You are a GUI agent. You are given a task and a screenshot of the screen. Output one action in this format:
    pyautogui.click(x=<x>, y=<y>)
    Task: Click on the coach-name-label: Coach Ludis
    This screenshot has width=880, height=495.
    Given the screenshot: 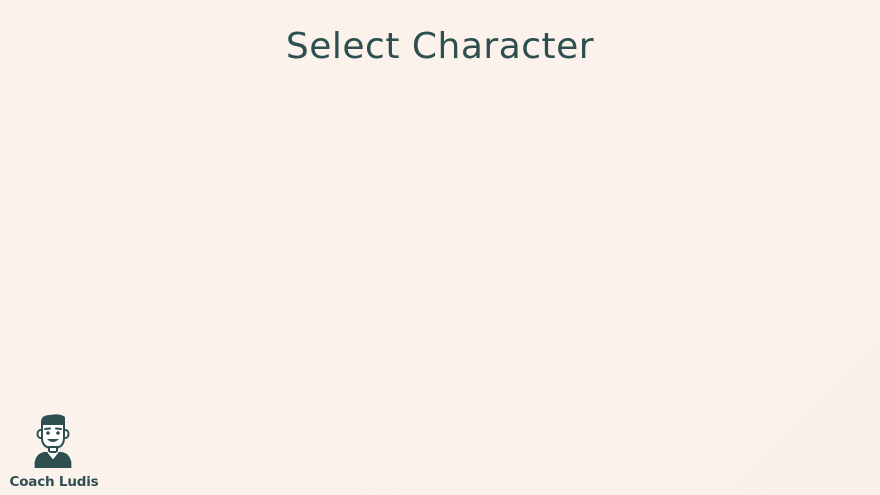 What is the action you would take?
    pyautogui.click(x=54, y=482)
    